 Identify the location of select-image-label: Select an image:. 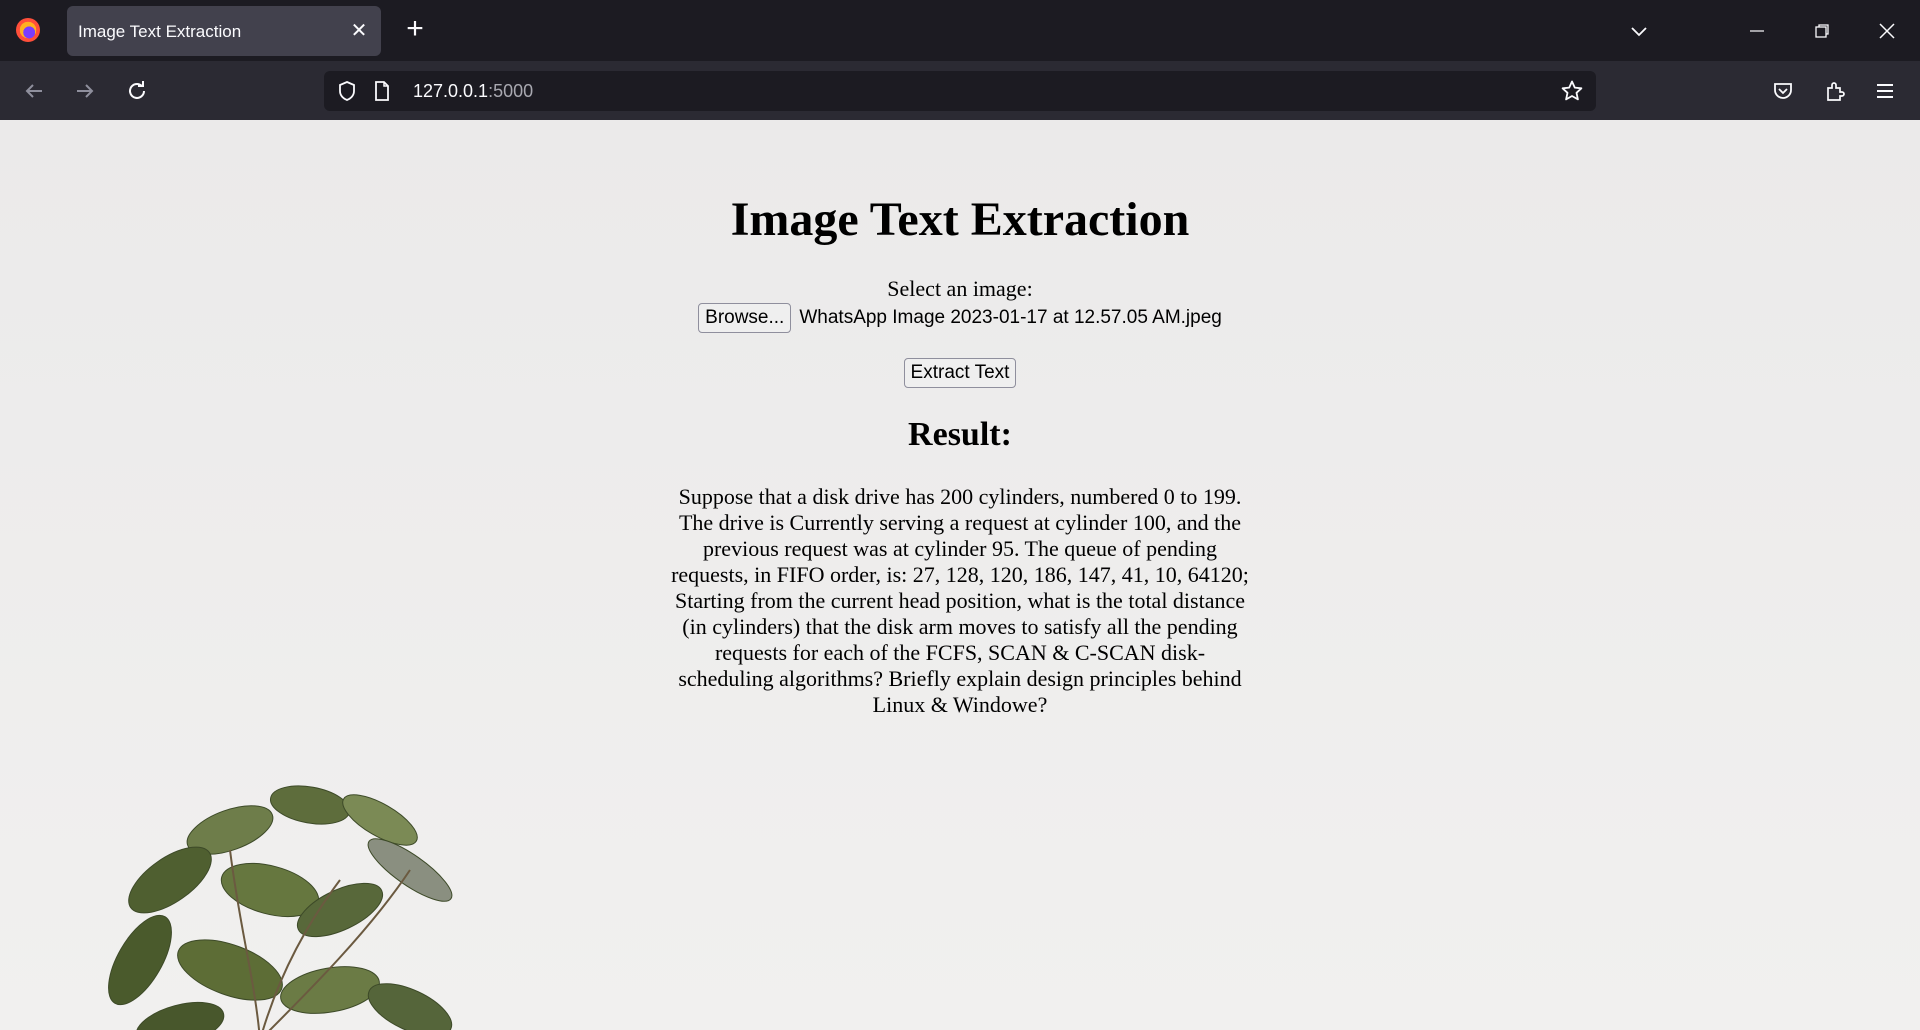
(960, 288).